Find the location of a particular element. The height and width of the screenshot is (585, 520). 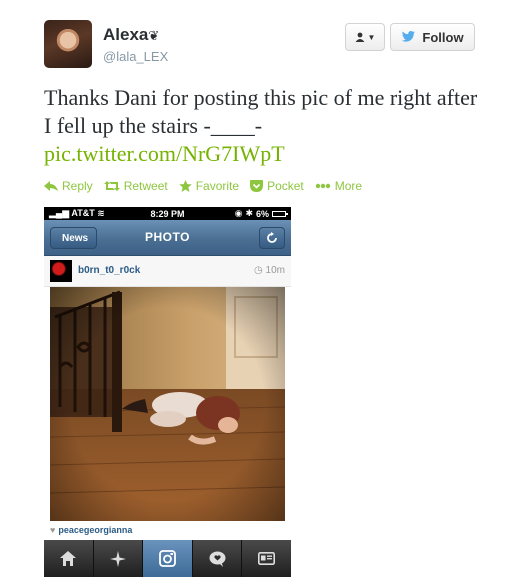

follow-button: Follow is located at coordinates (432, 37).